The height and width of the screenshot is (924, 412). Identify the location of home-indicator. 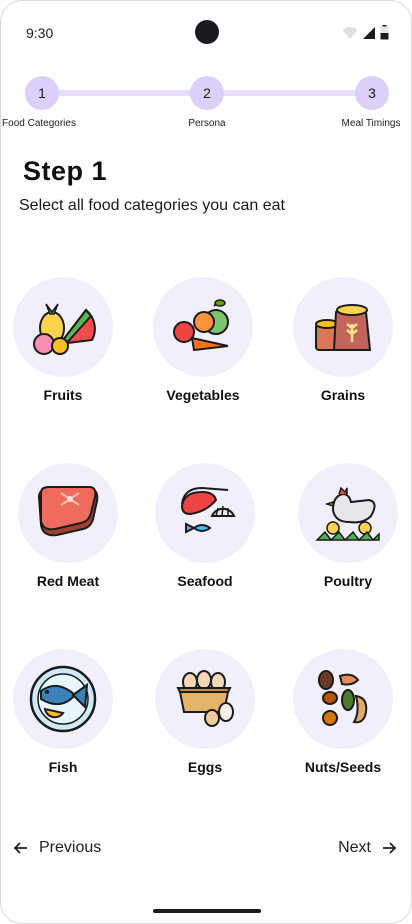
(207, 911).